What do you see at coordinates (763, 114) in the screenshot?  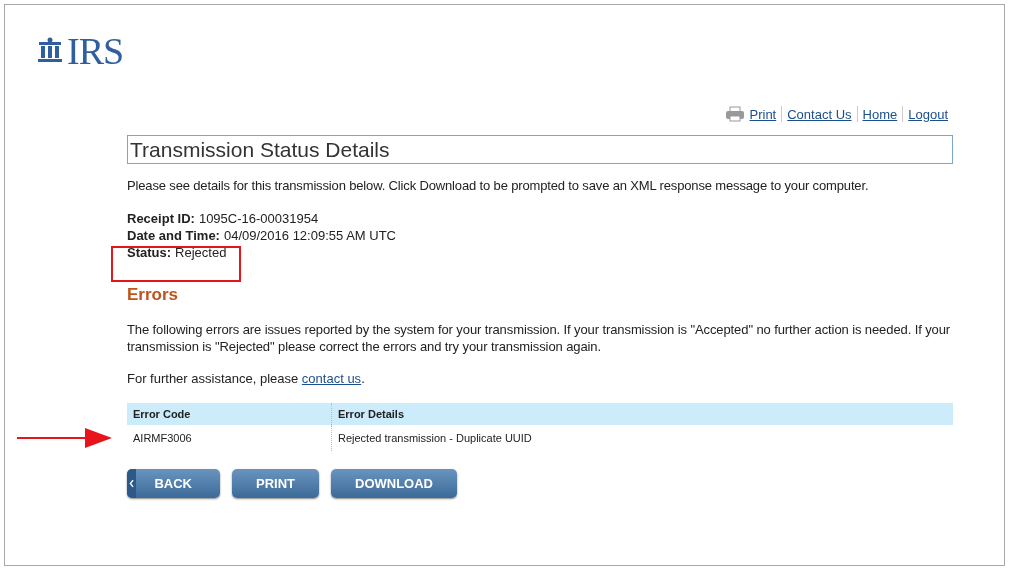 I see `nav-link: Print` at bounding box center [763, 114].